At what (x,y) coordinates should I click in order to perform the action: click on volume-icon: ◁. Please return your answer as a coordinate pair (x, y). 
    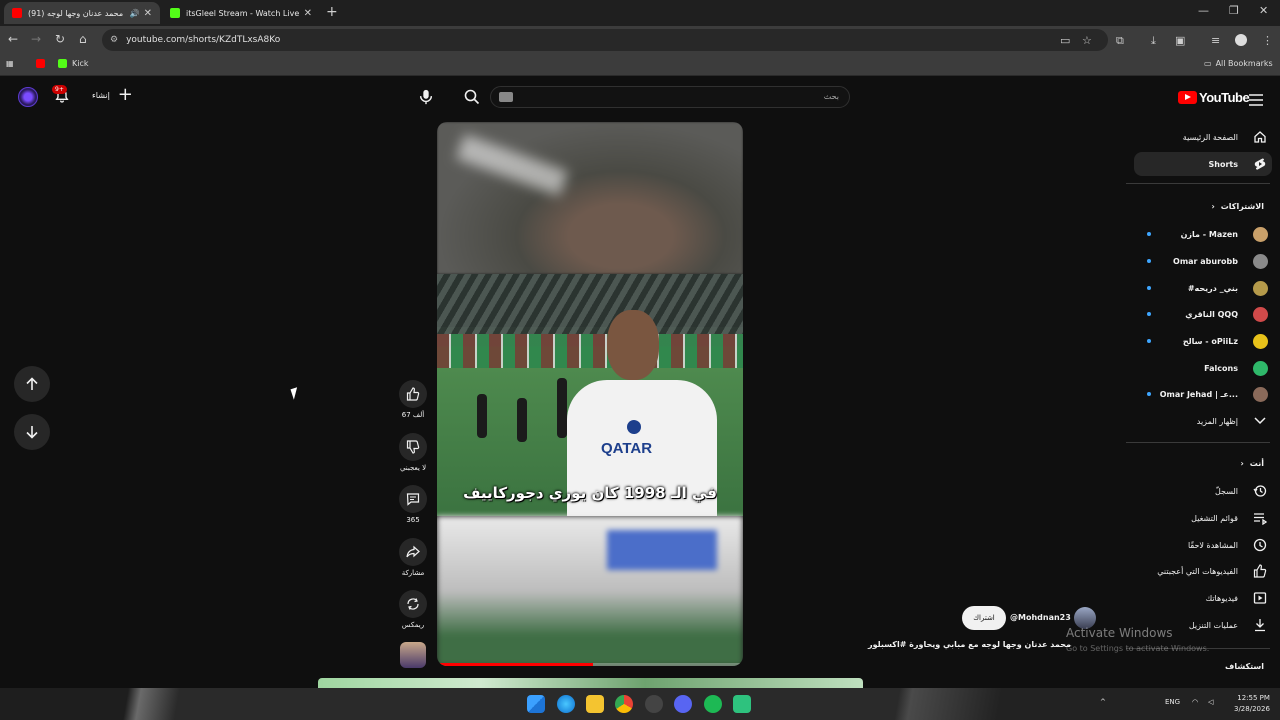
    Looking at the image, I should click on (1210, 702).